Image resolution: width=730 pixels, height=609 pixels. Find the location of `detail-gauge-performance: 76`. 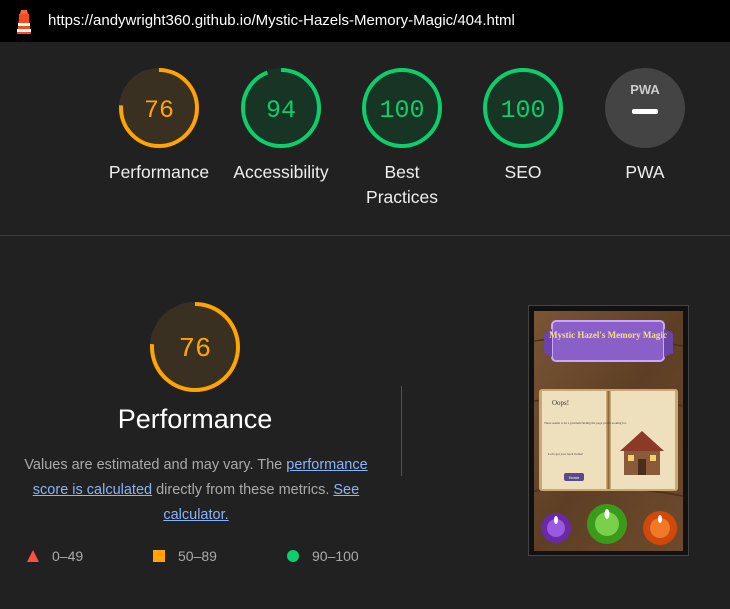

detail-gauge-performance: 76 is located at coordinates (195, 347).